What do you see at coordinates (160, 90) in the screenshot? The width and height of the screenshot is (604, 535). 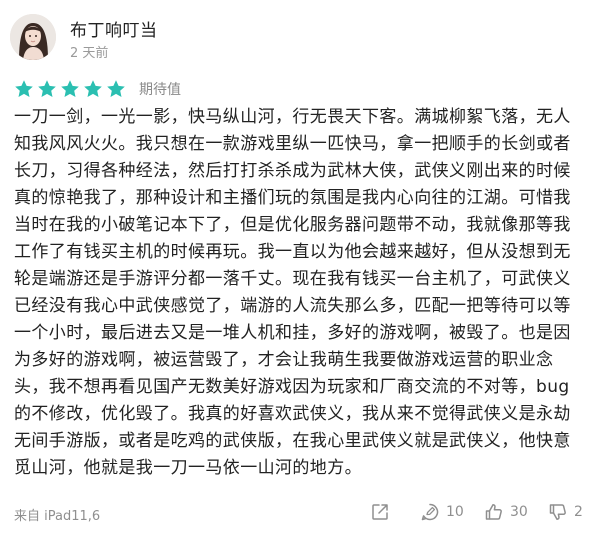 I see `rating-label: 期待值` at bounding box center [160, 90].